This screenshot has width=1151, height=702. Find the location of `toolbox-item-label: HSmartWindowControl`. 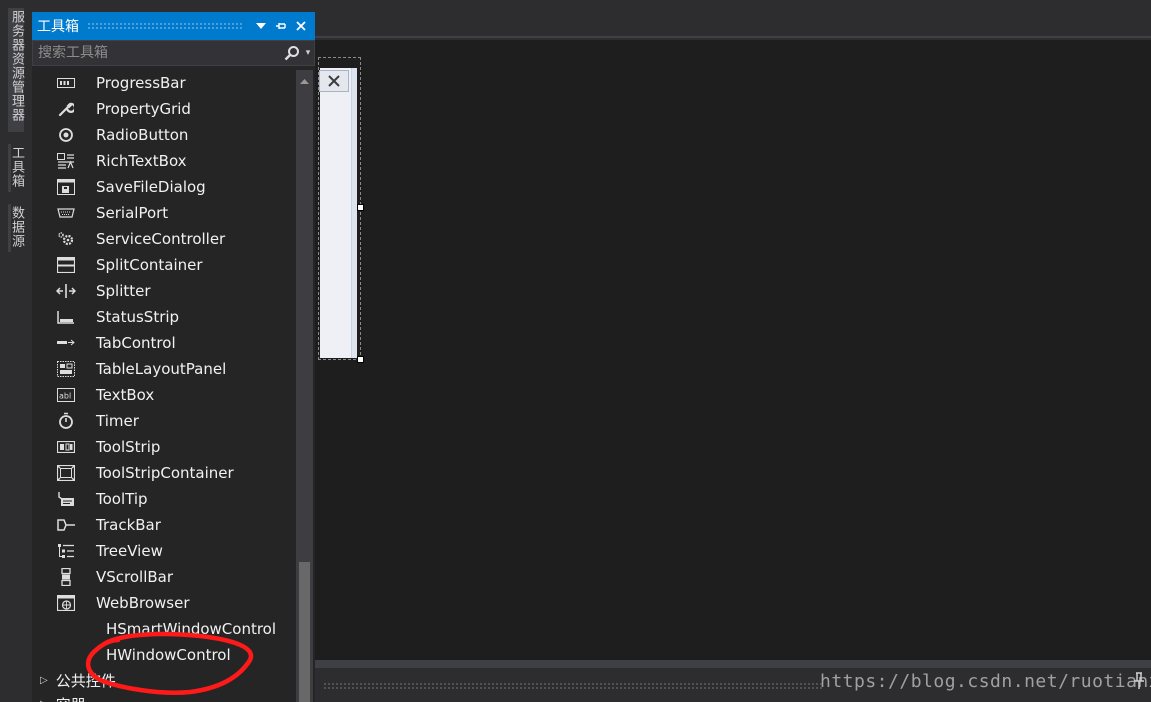

toolbox-item-label: HSmartWindowControl is located at coordinates (191, 629).